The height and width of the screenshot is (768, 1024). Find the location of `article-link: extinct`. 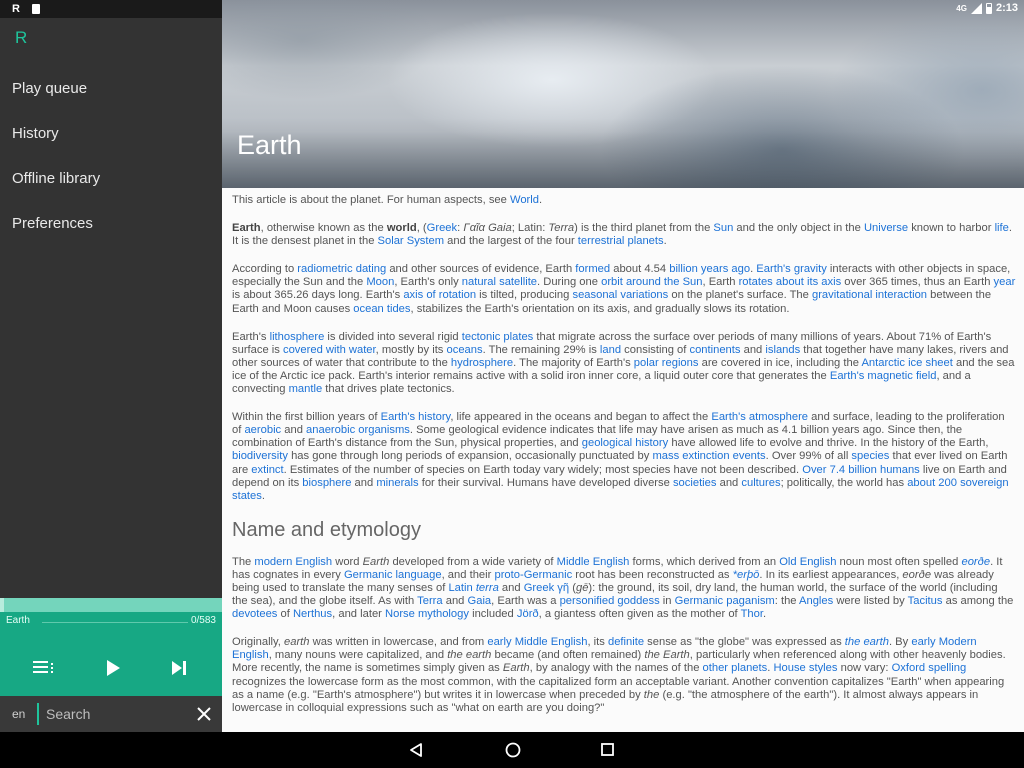

article-link: extinct is located at coordinates (267, 470).